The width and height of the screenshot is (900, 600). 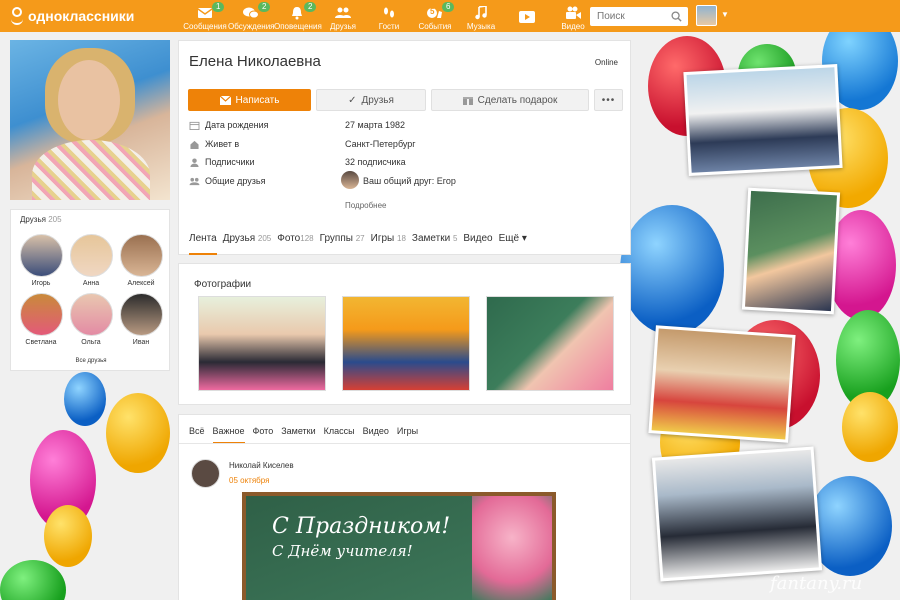 I want to click on subscribers-icon, so click(x=194, y=162).